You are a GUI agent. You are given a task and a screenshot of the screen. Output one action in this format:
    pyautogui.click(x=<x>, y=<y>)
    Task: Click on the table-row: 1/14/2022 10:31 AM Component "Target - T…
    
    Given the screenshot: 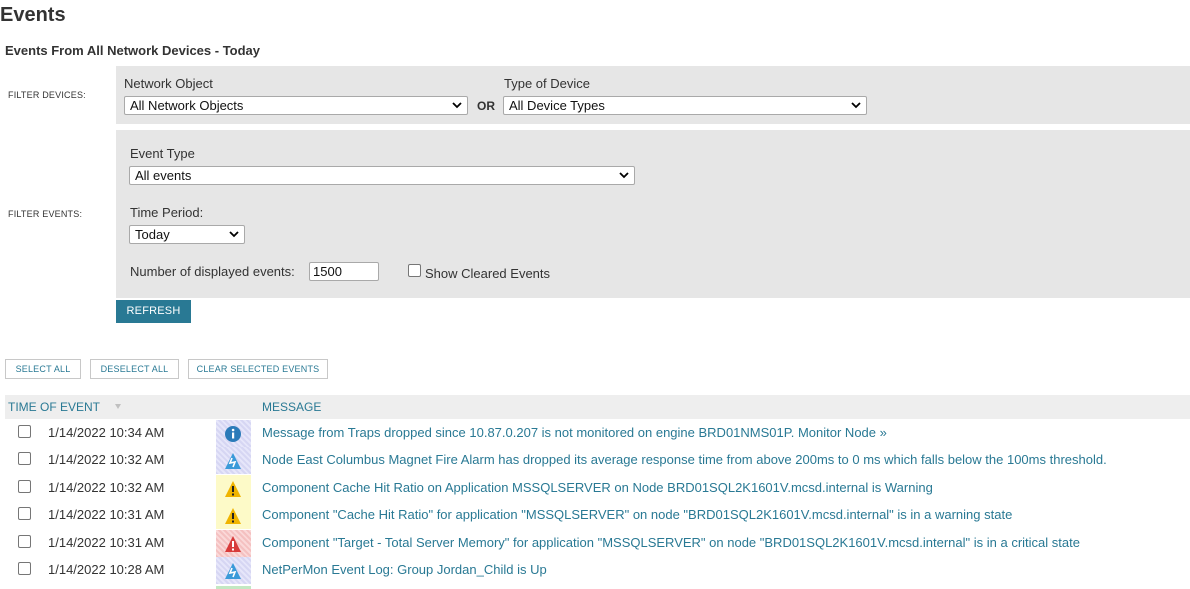 What is the action you would take?
    pyautogui.click(x=595, y=543)
    